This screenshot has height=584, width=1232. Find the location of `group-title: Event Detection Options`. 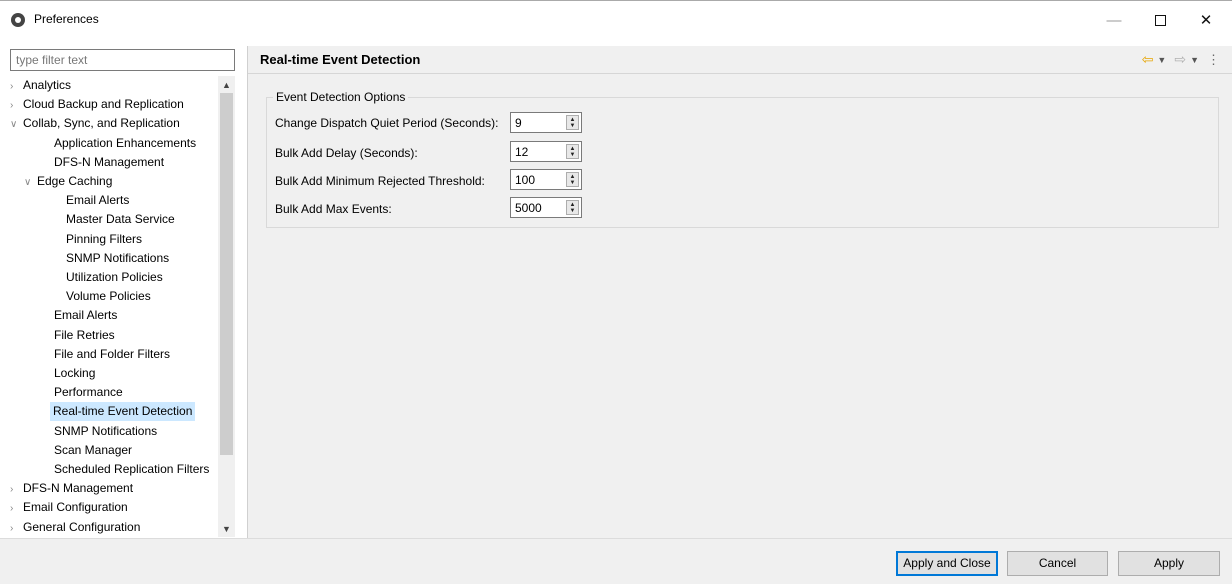

group-title: Event Detection Options is located at coordinates (341, 97).